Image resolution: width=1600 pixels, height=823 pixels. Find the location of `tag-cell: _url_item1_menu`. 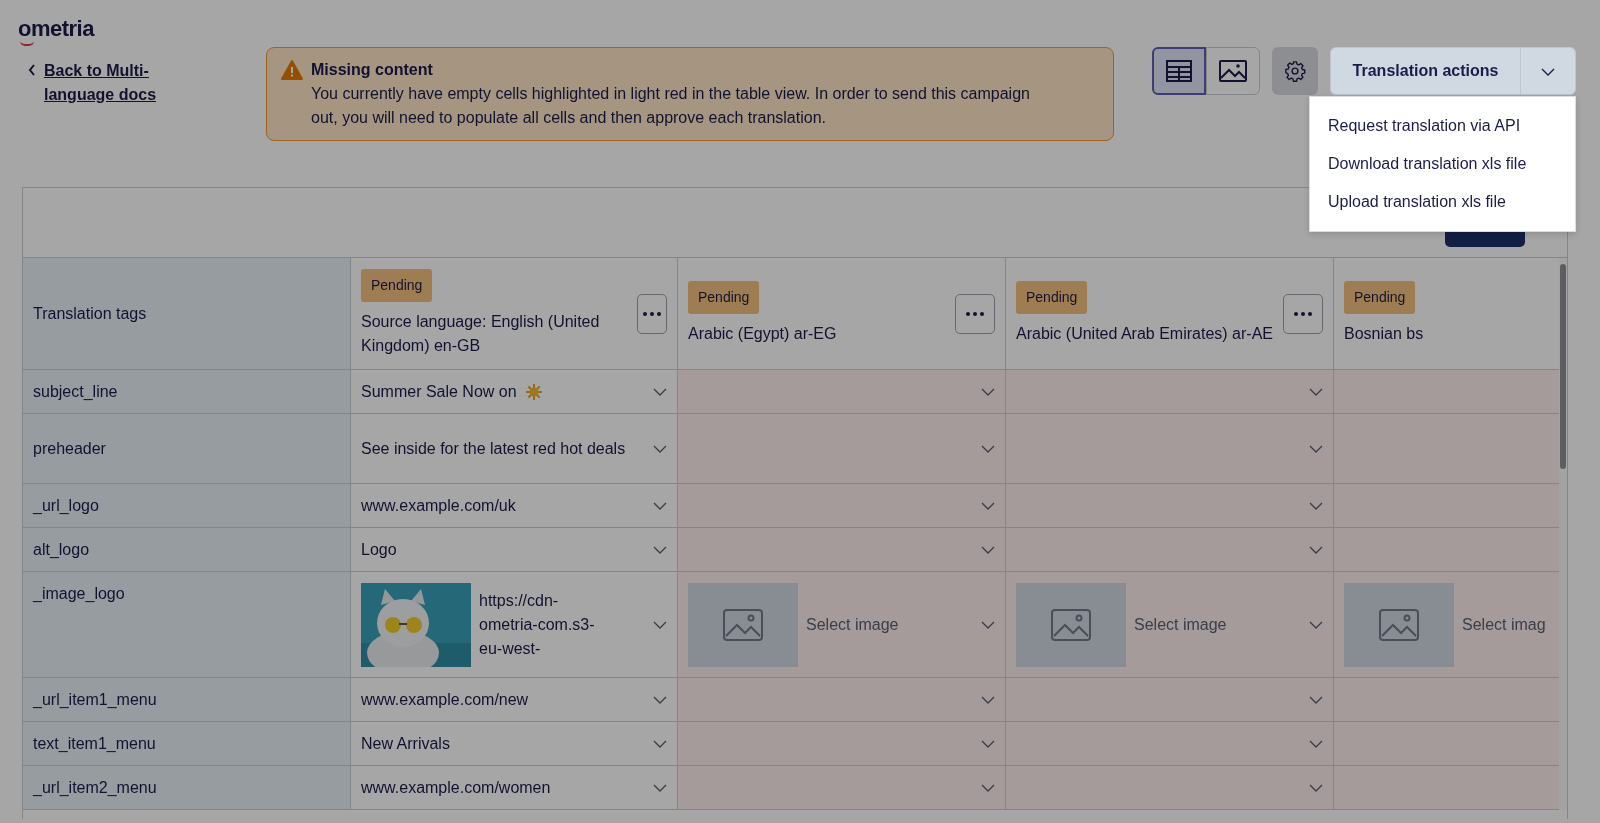

tag-cell: _url_item1_menu is located at coordinates (187, 700).